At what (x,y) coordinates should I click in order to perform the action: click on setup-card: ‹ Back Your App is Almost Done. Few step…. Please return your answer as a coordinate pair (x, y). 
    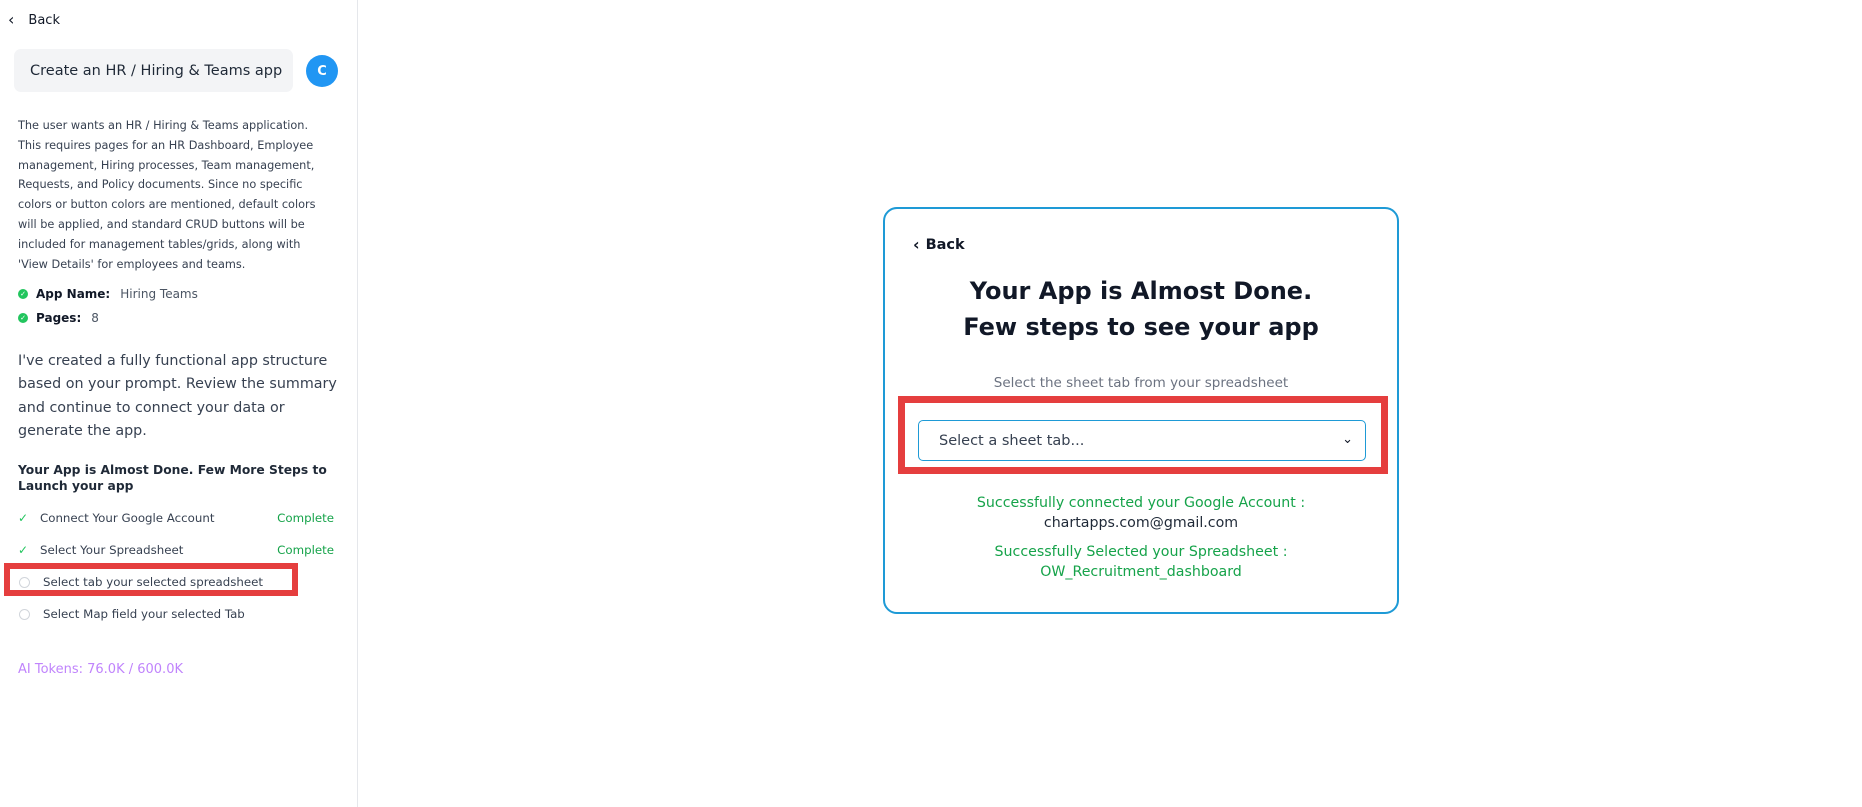
    Looking at the image, I should click on (1141, 410).